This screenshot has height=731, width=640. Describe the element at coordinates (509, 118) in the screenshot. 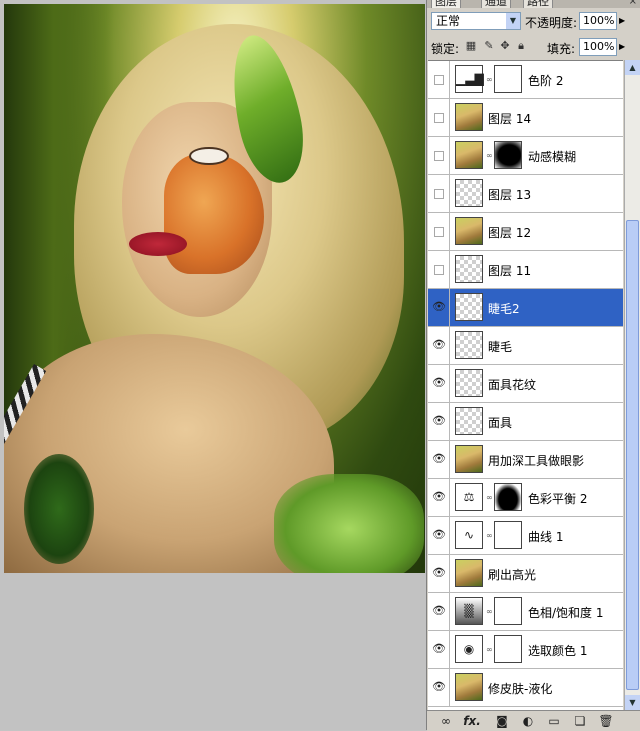

I see `layer-name: 图层 14` at that location.